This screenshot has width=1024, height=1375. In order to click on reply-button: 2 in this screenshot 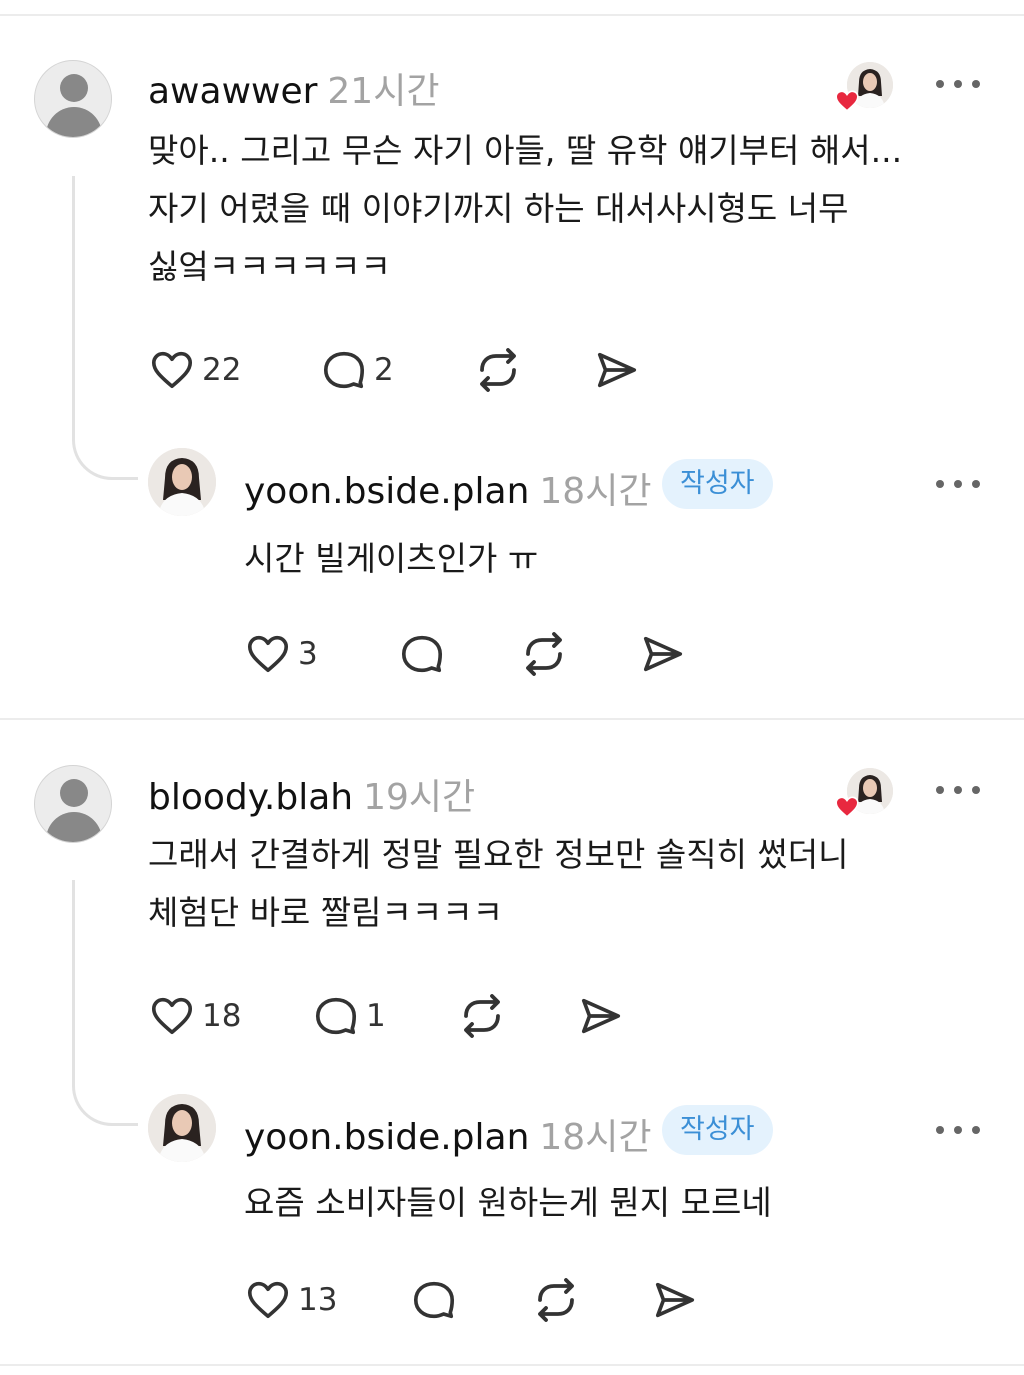, I will do `click(357, 370)`.